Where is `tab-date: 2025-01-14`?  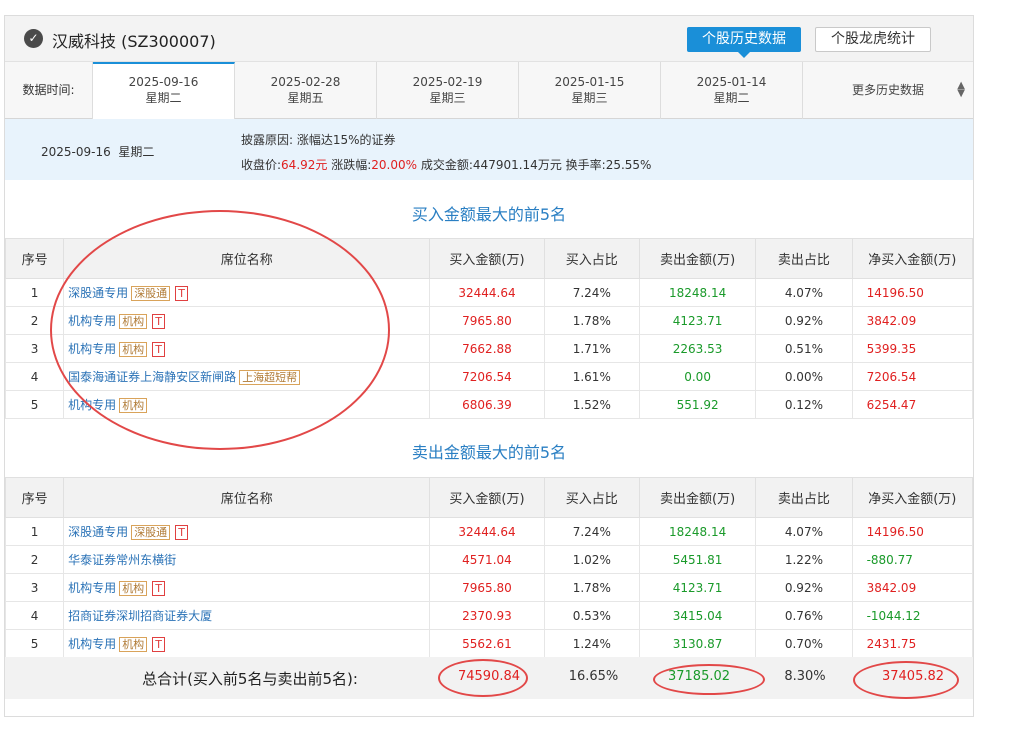
tab-date: 2025-01-14 is located at coordinates (731, 82).